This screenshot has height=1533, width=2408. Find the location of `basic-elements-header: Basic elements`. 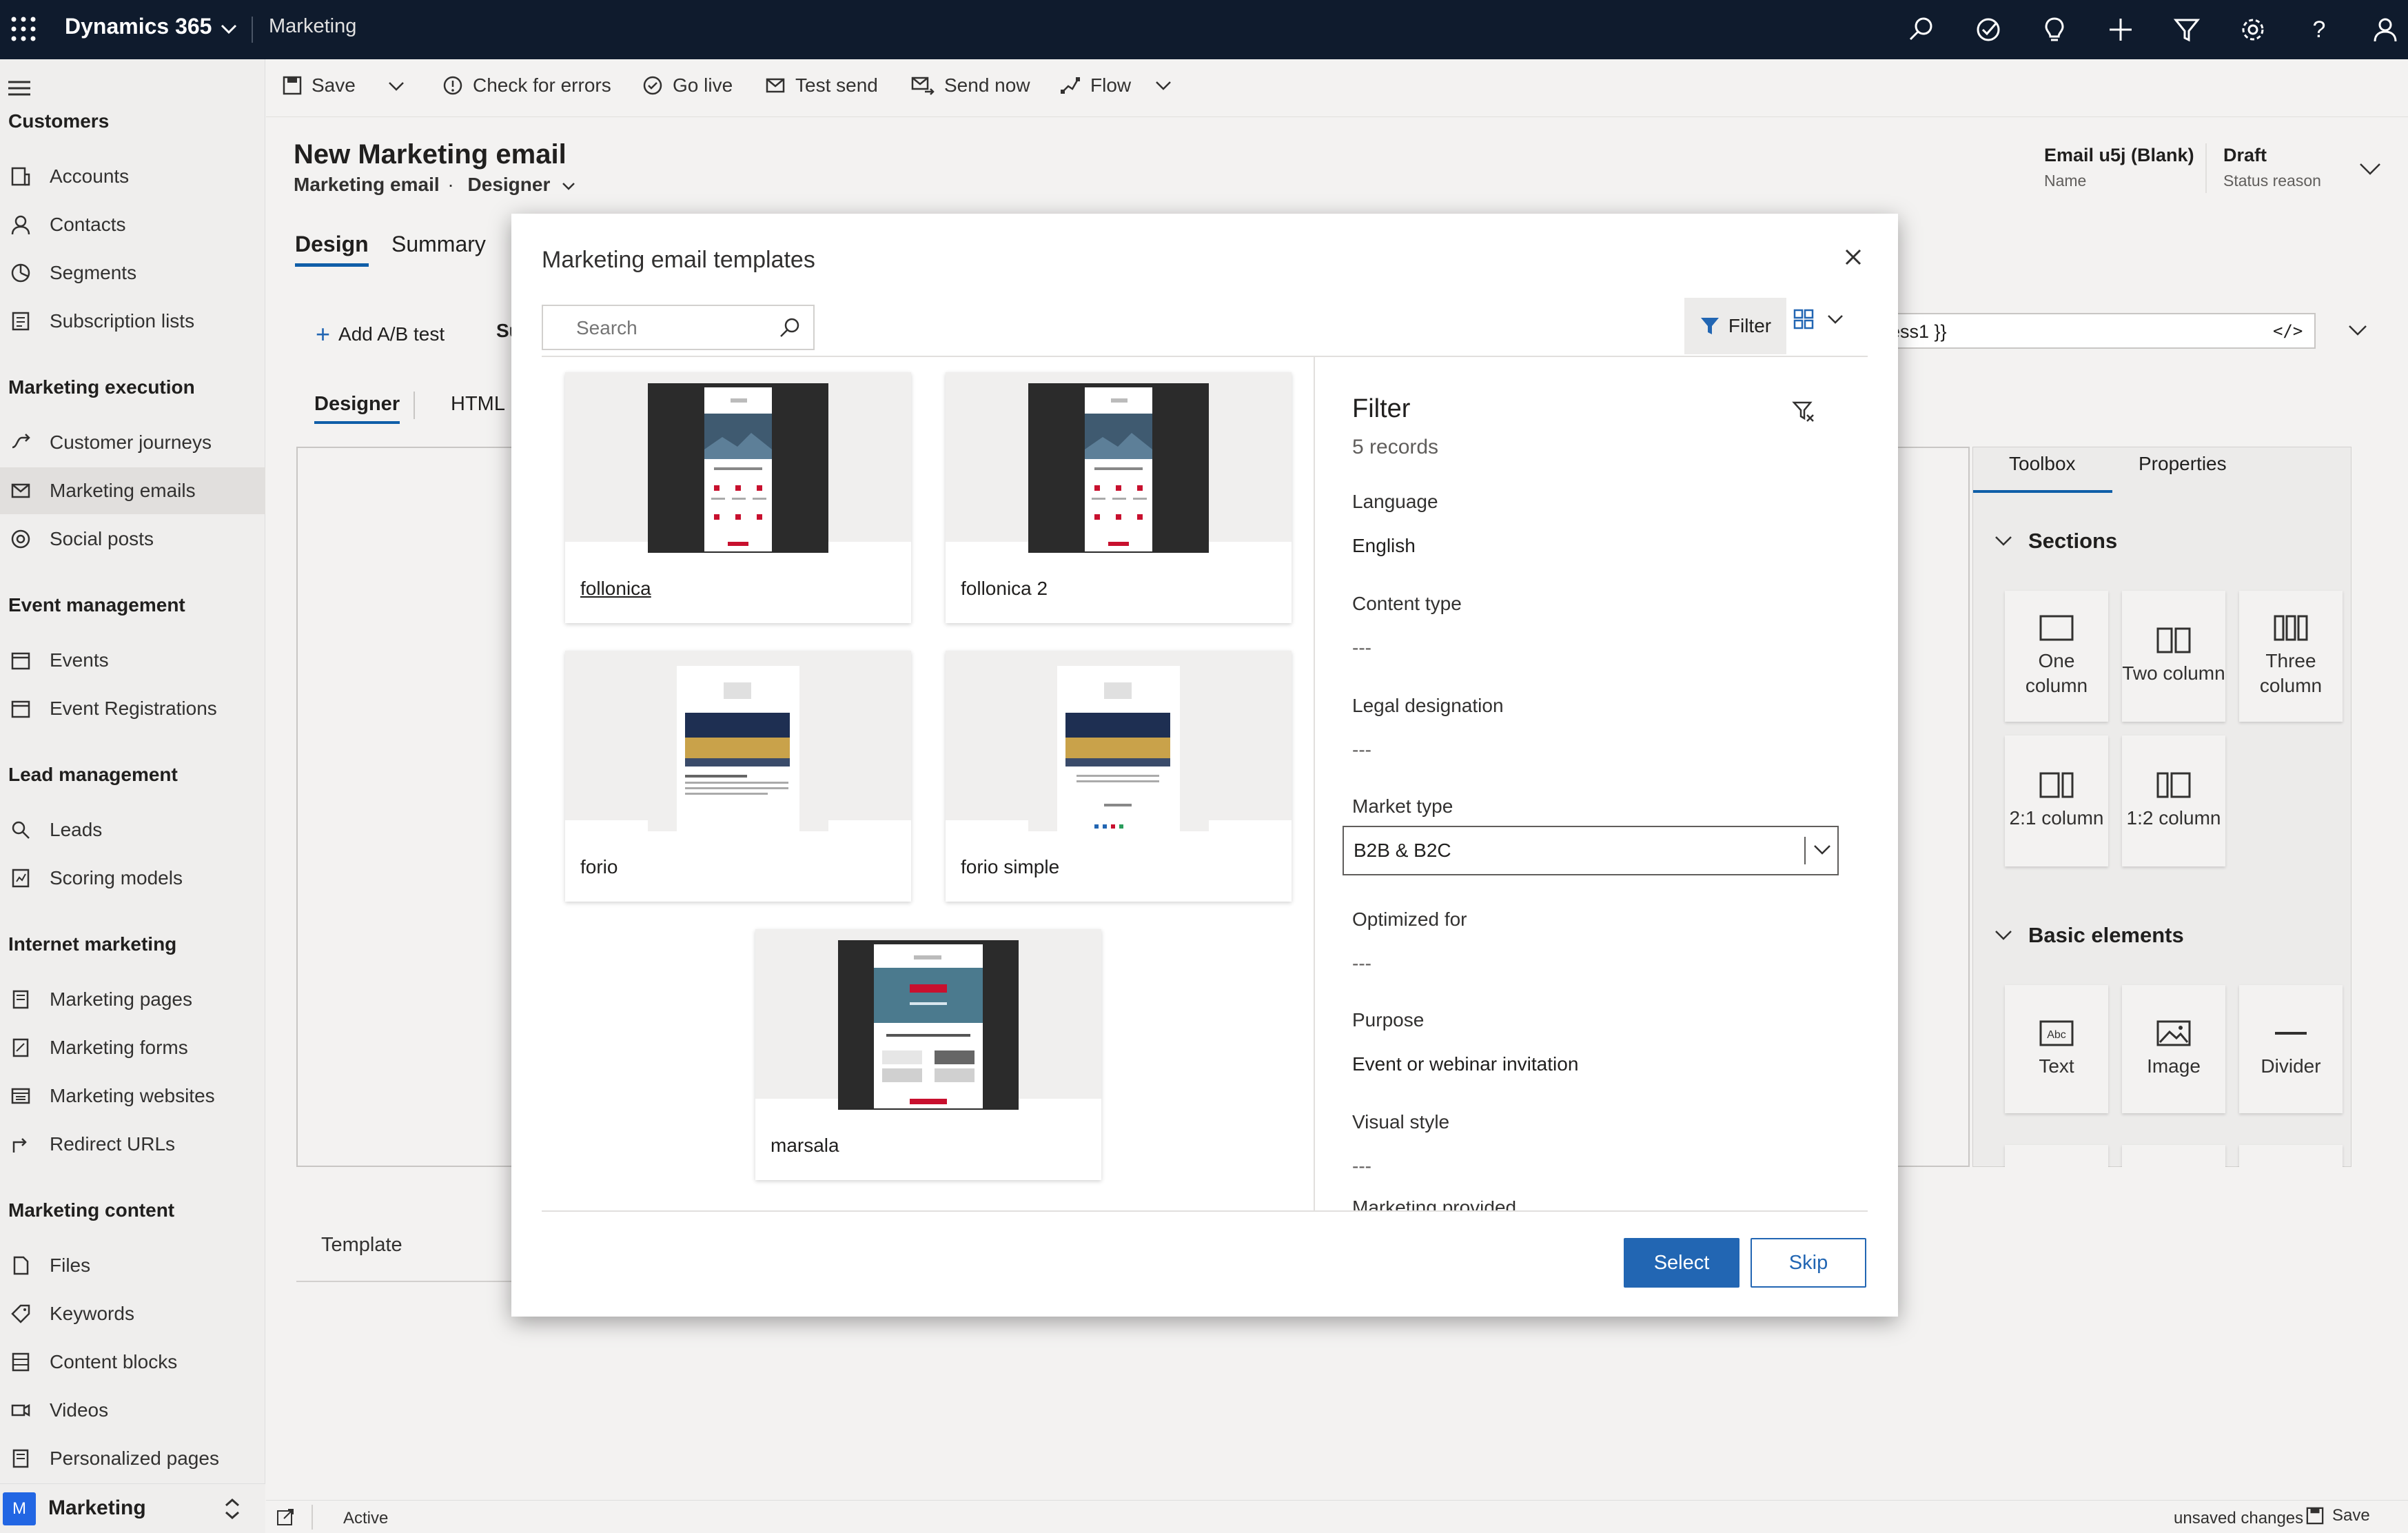

basic-elements-header: Basic elements is located at coordinates (2089, 935).